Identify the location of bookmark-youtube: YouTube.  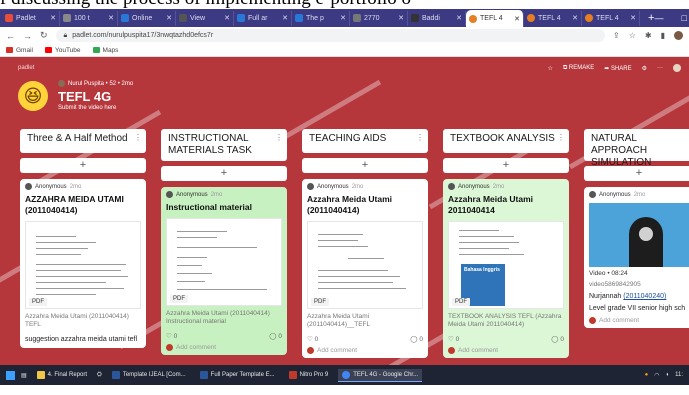
(62, 50).